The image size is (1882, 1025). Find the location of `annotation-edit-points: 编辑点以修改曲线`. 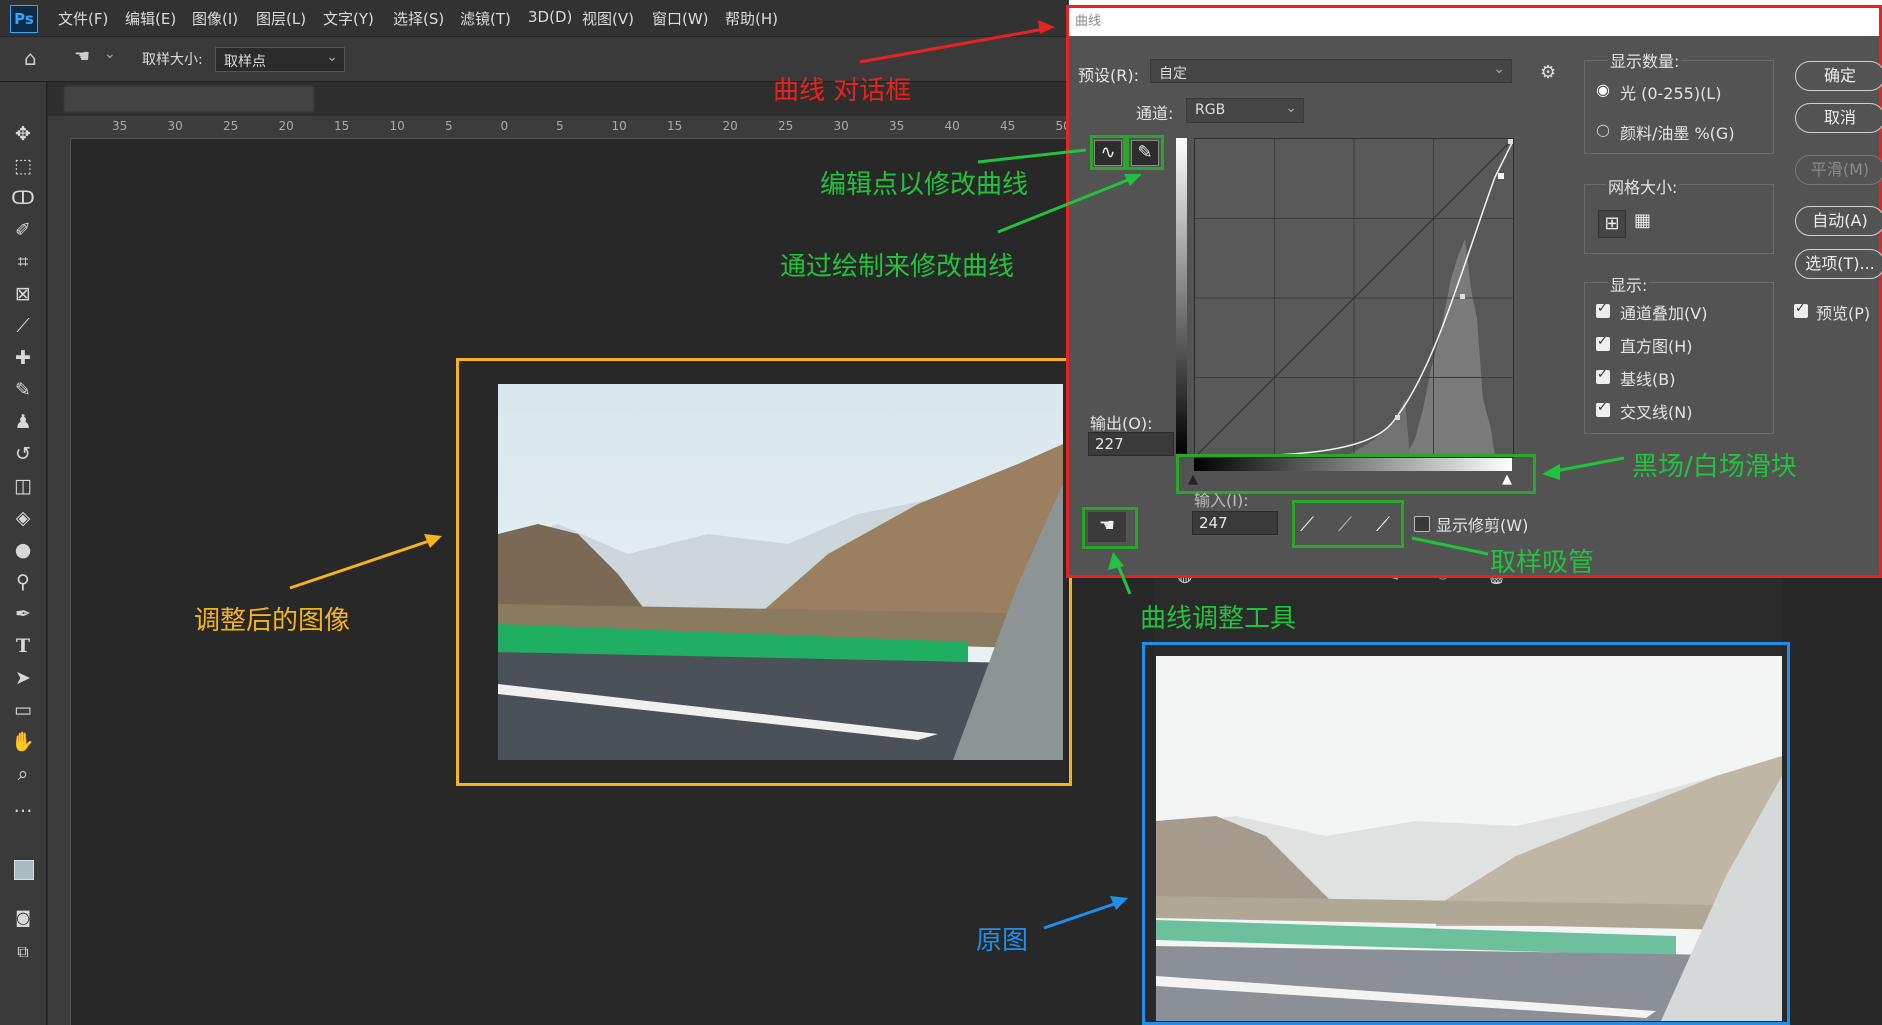

annotation-edit-points: 编辑点以修改曲线 is located at coordinates (924, 185).